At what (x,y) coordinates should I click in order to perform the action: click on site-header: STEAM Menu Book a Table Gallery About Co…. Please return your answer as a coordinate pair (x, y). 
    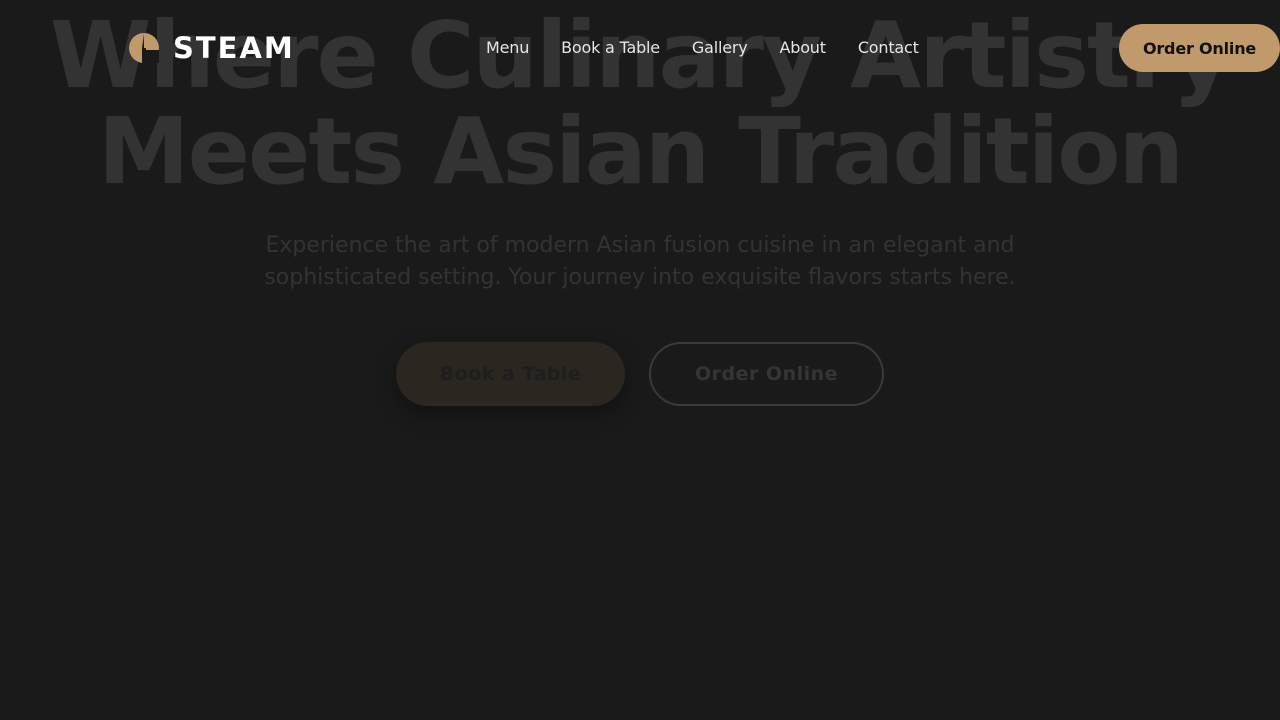
    Looking at the image, I should click on (640, 48).